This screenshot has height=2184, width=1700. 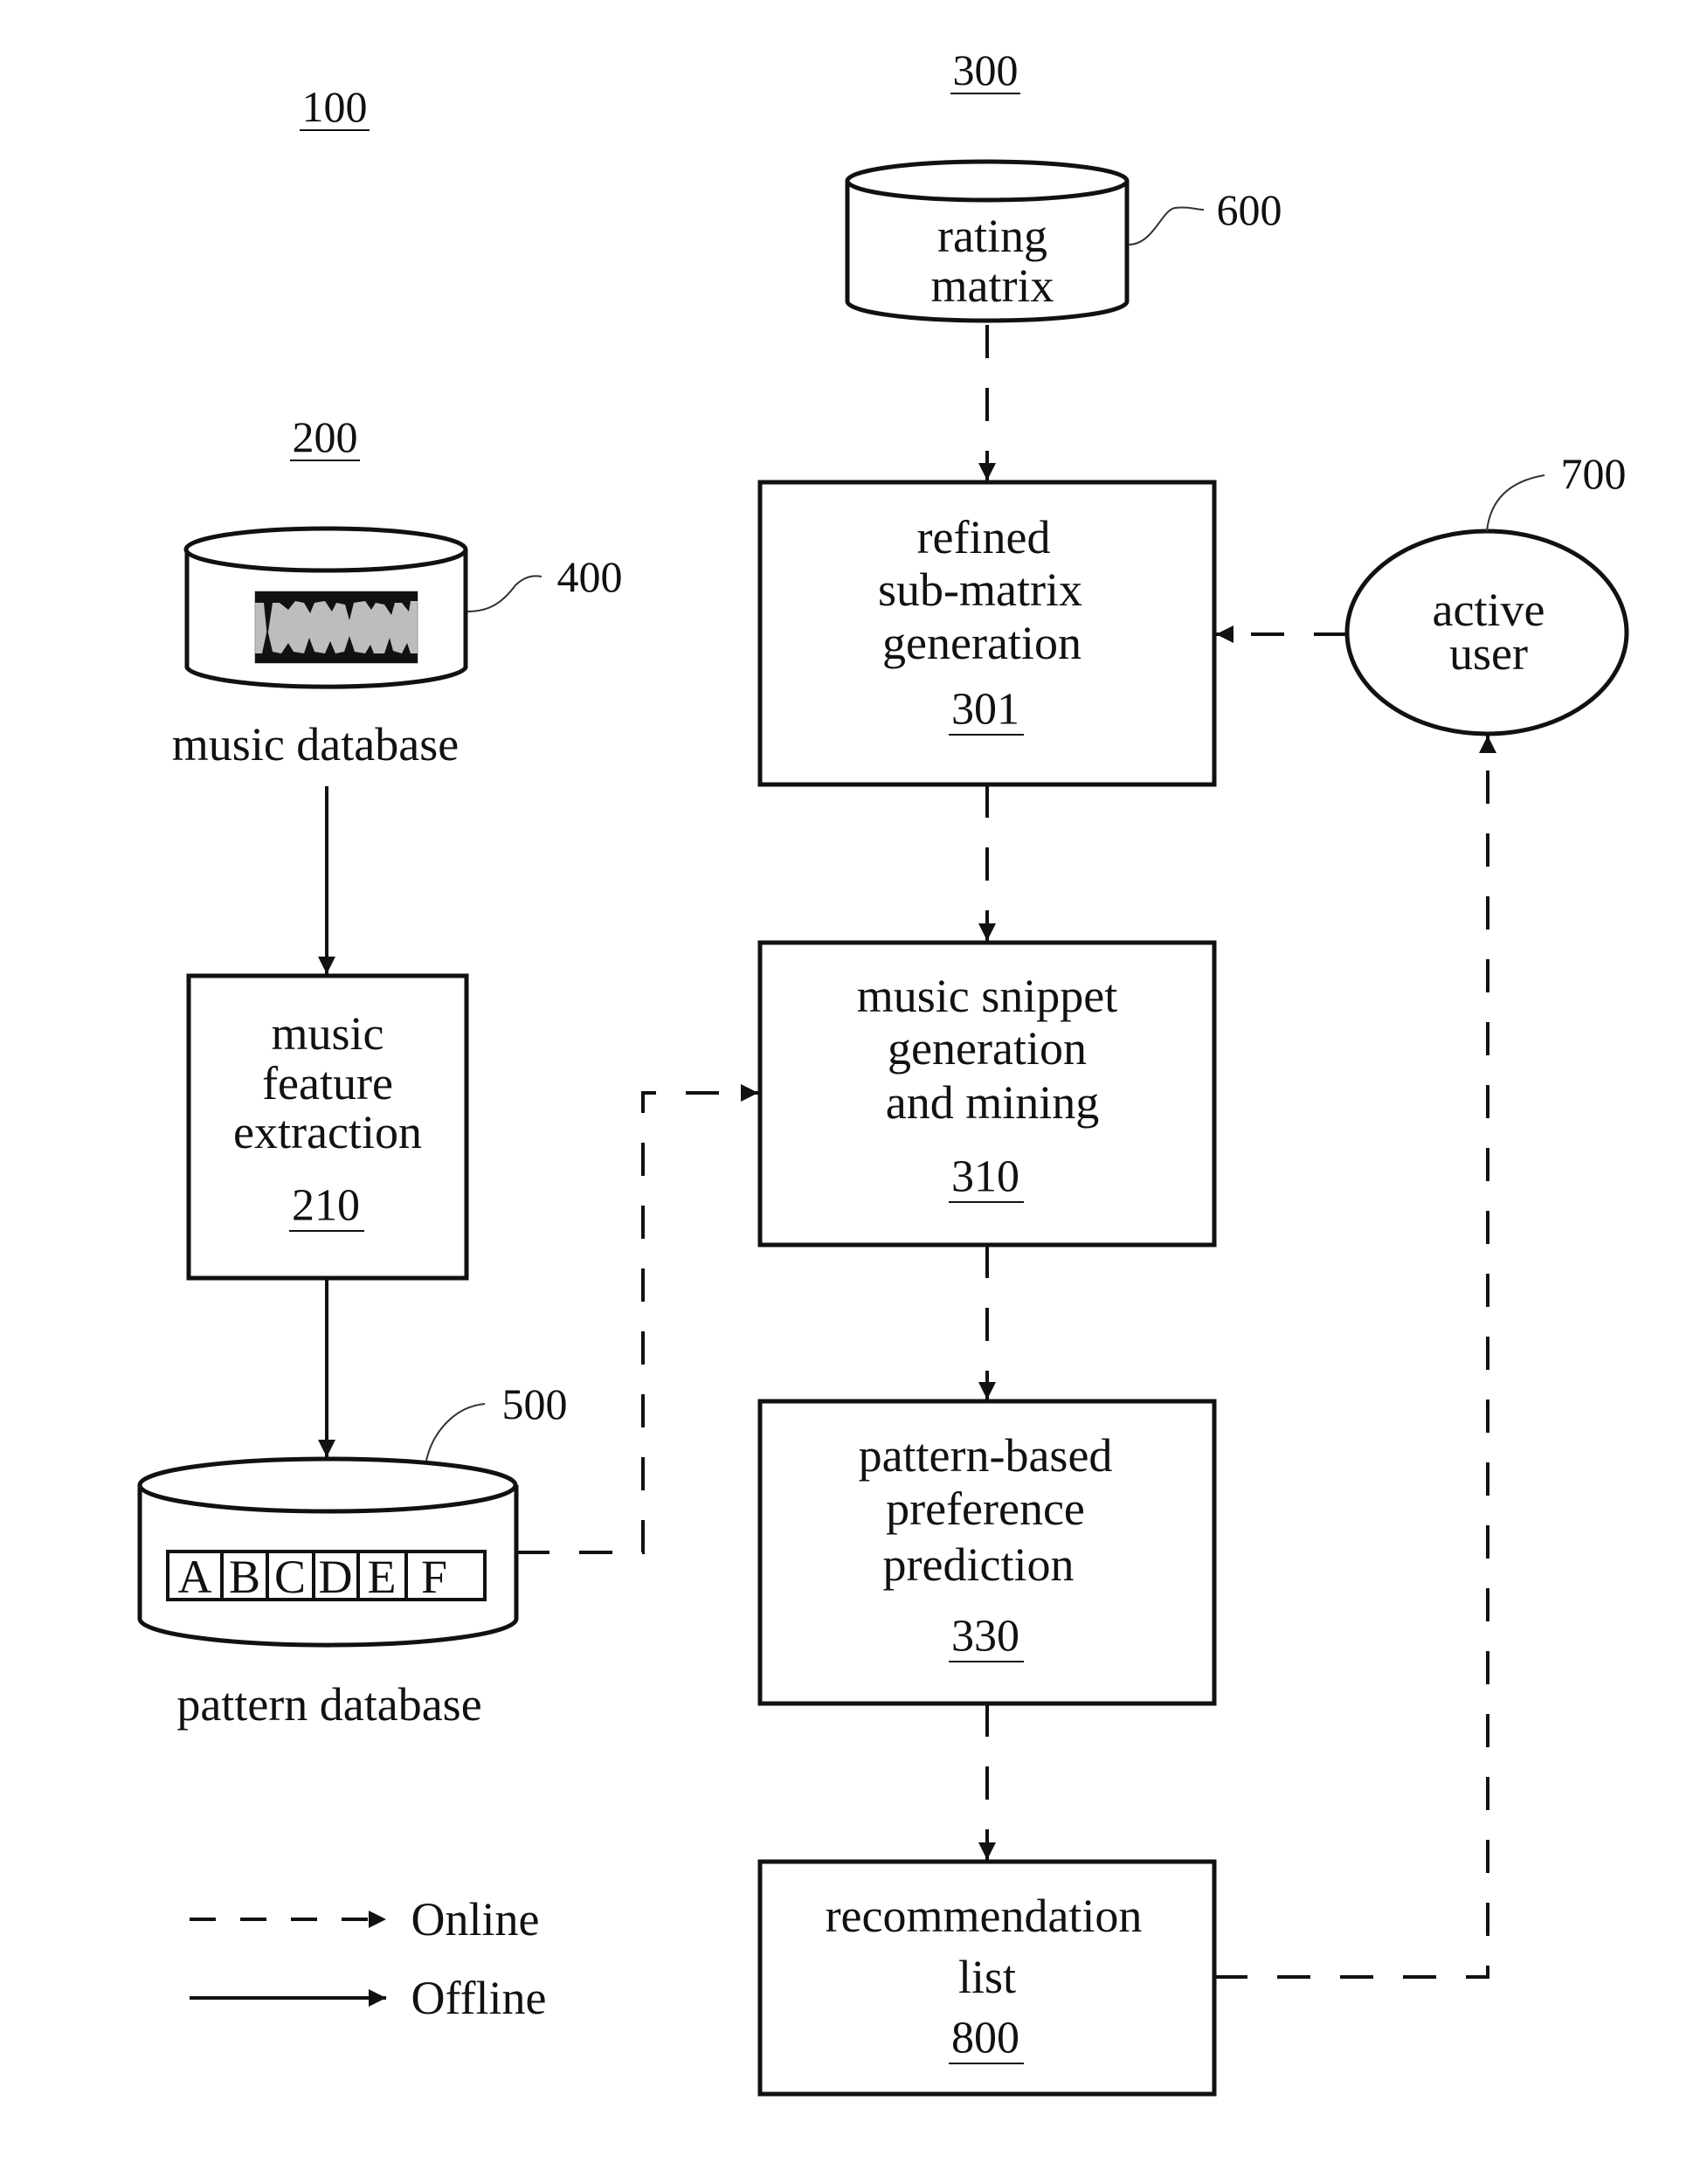 What do you see at coordinates (984, 1916) in the screenshot?
I see `box-label-line1: recommendation` at bounding box center [984, 1916].